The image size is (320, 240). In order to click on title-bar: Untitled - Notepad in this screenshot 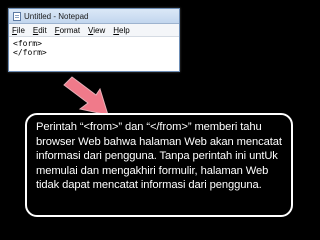, I will do `click(94, 16)`.